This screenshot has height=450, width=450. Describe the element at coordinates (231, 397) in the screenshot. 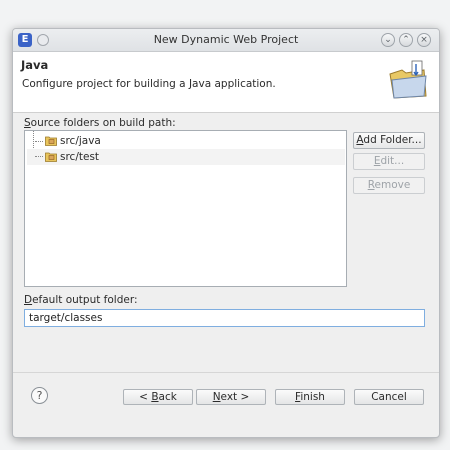

I see `next-button: Next >` at that location.